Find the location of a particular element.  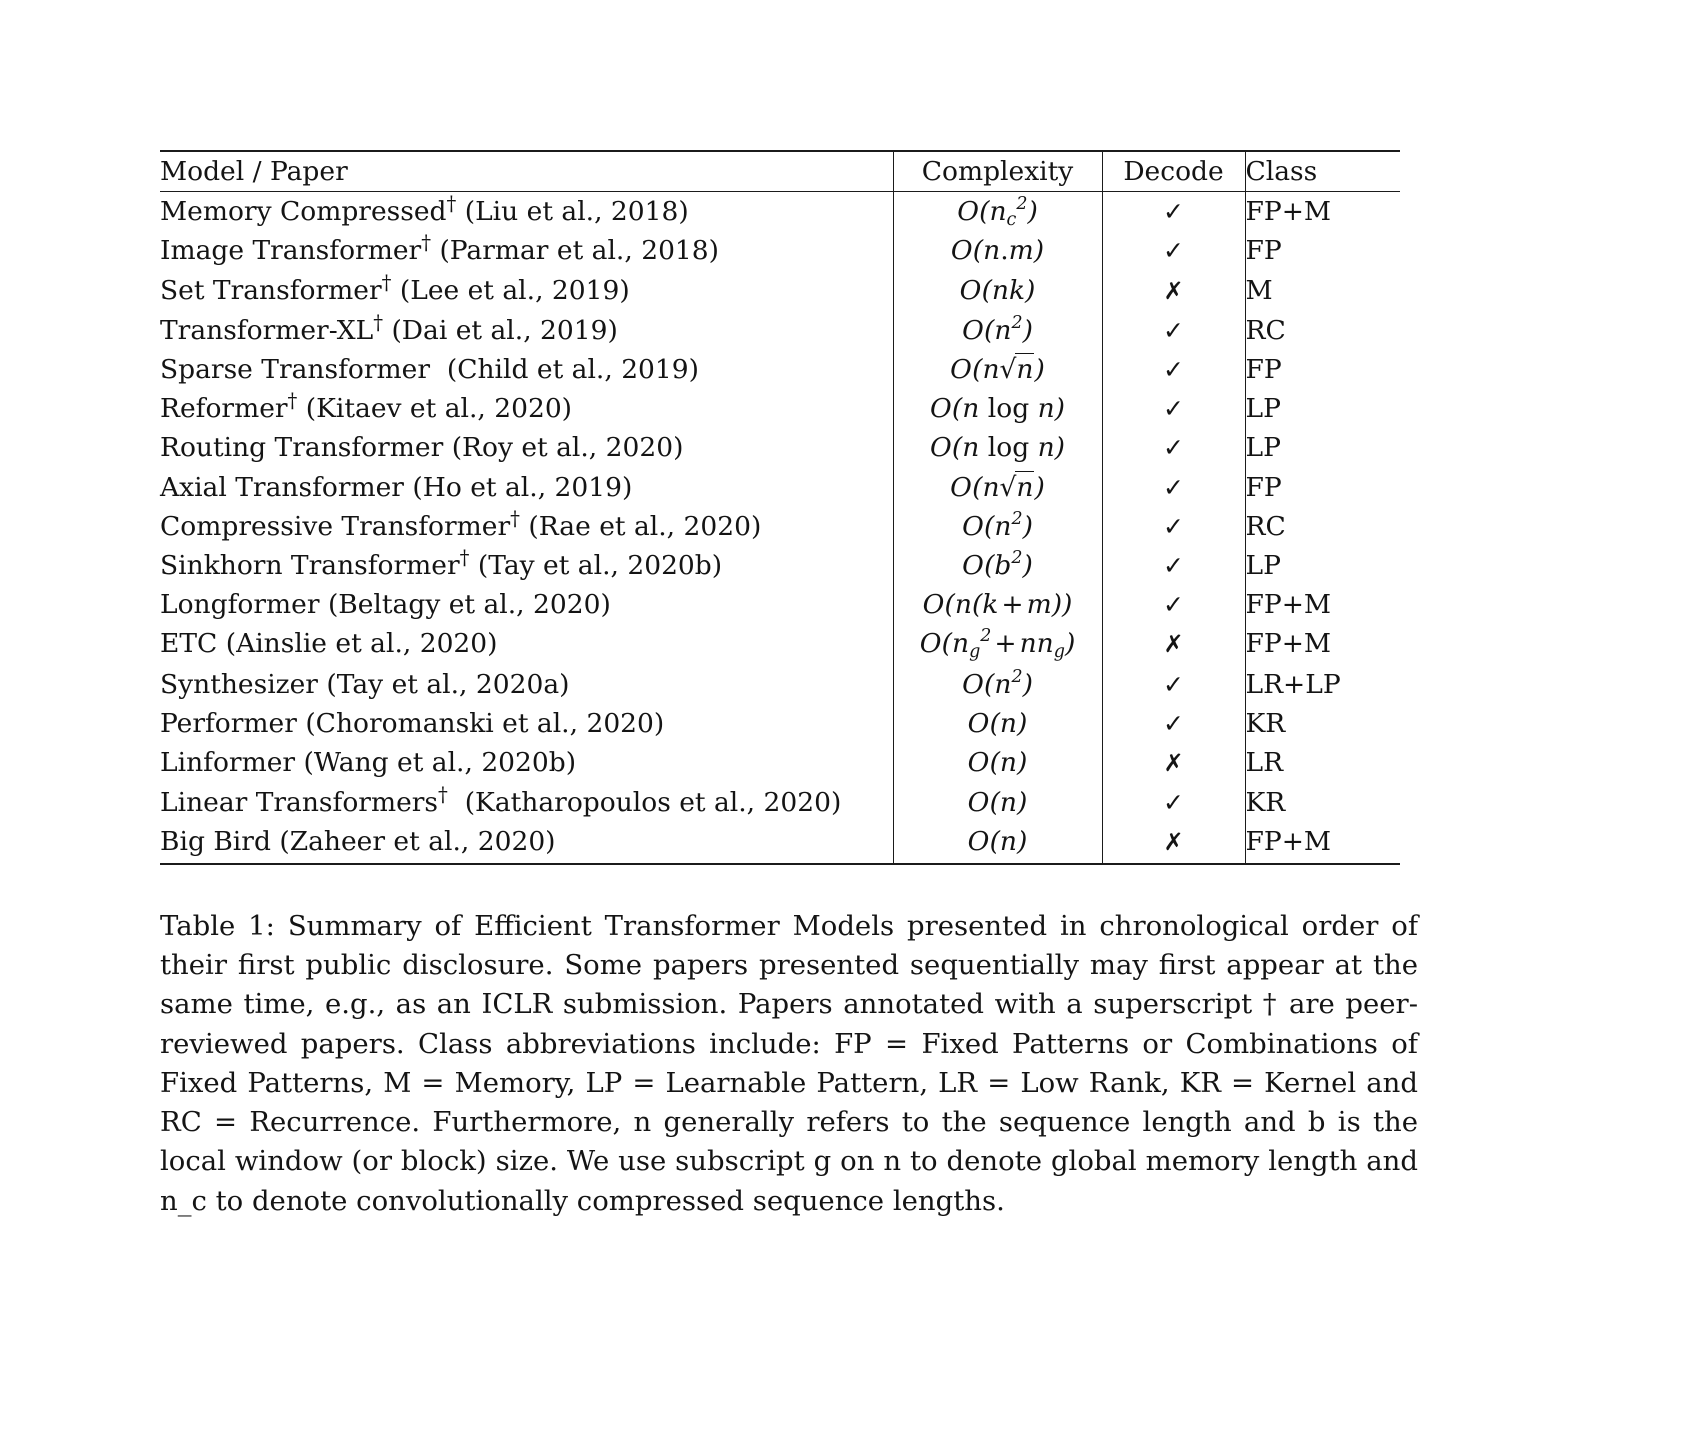

citation: (Kitaev et al., 2020) is located at coordinates (439, 409).